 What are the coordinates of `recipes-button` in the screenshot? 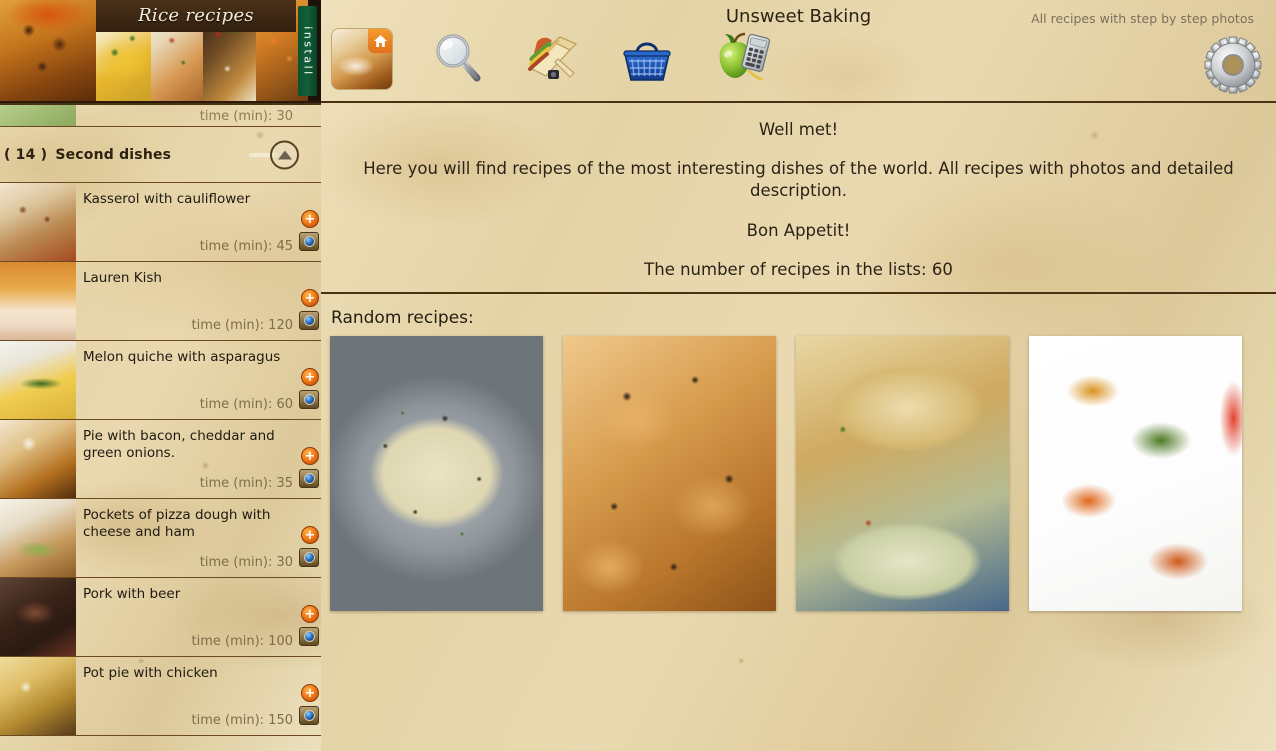 It's located at (553, 59).